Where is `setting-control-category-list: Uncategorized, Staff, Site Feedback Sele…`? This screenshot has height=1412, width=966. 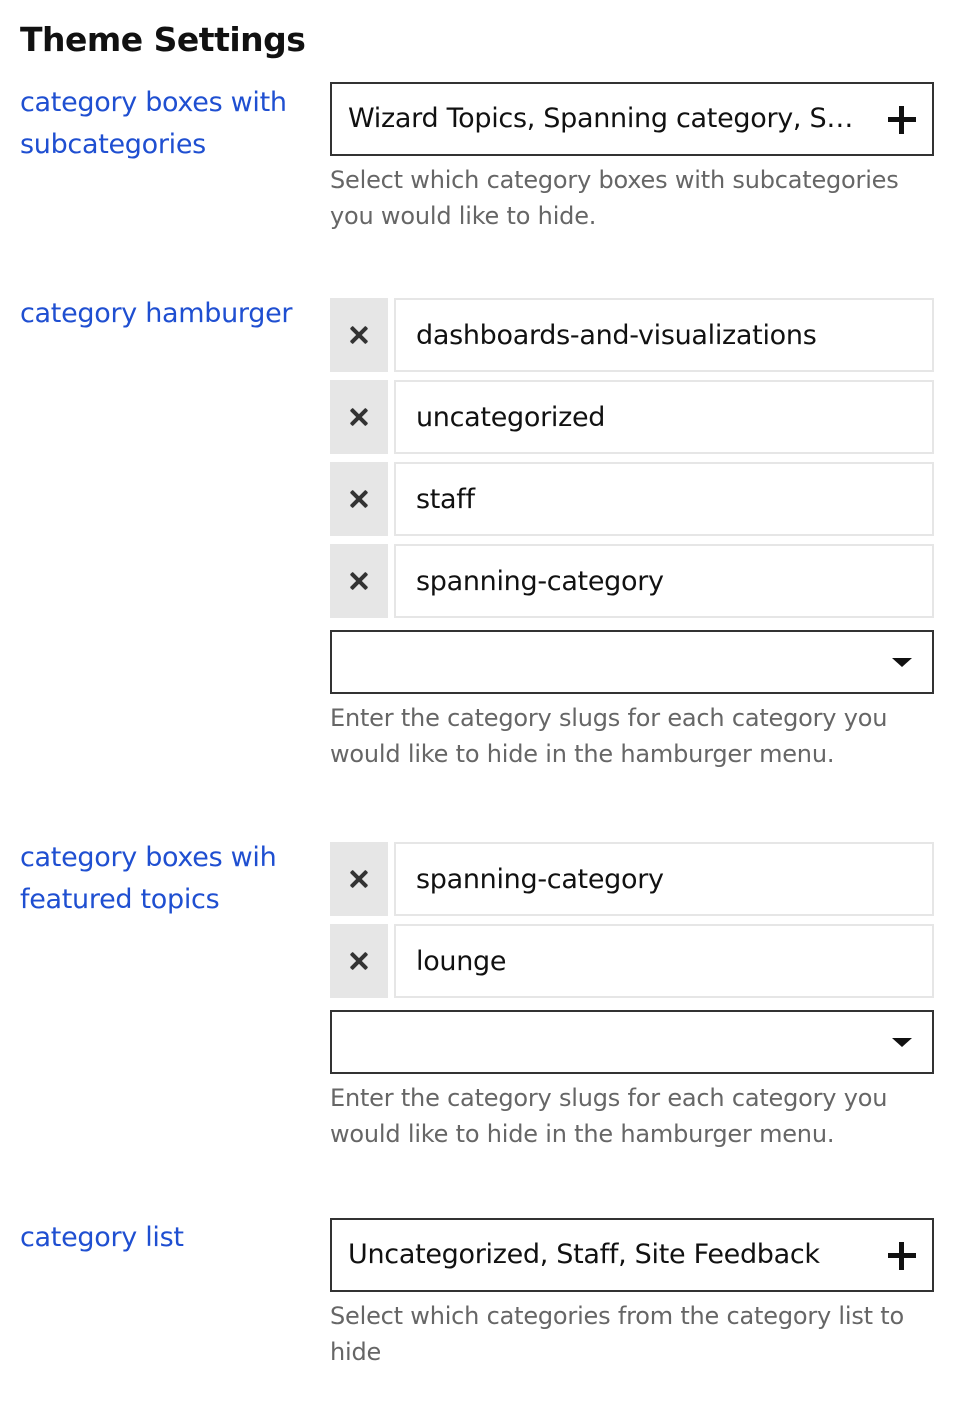
setting-control-category-list: Uncategorized, Staff, Site Feedback Sele… is located at coordinates (632, 1294).